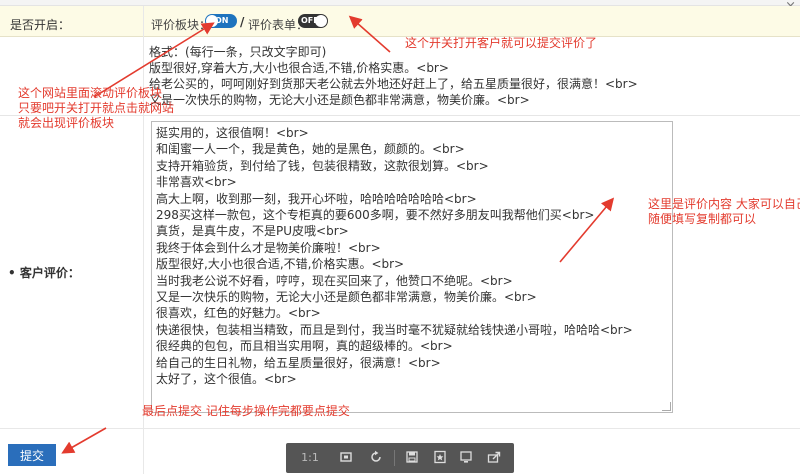 The height and width of the screenshot is (475, 800). I want to click on arrow-to-submit, so click(84, 440).